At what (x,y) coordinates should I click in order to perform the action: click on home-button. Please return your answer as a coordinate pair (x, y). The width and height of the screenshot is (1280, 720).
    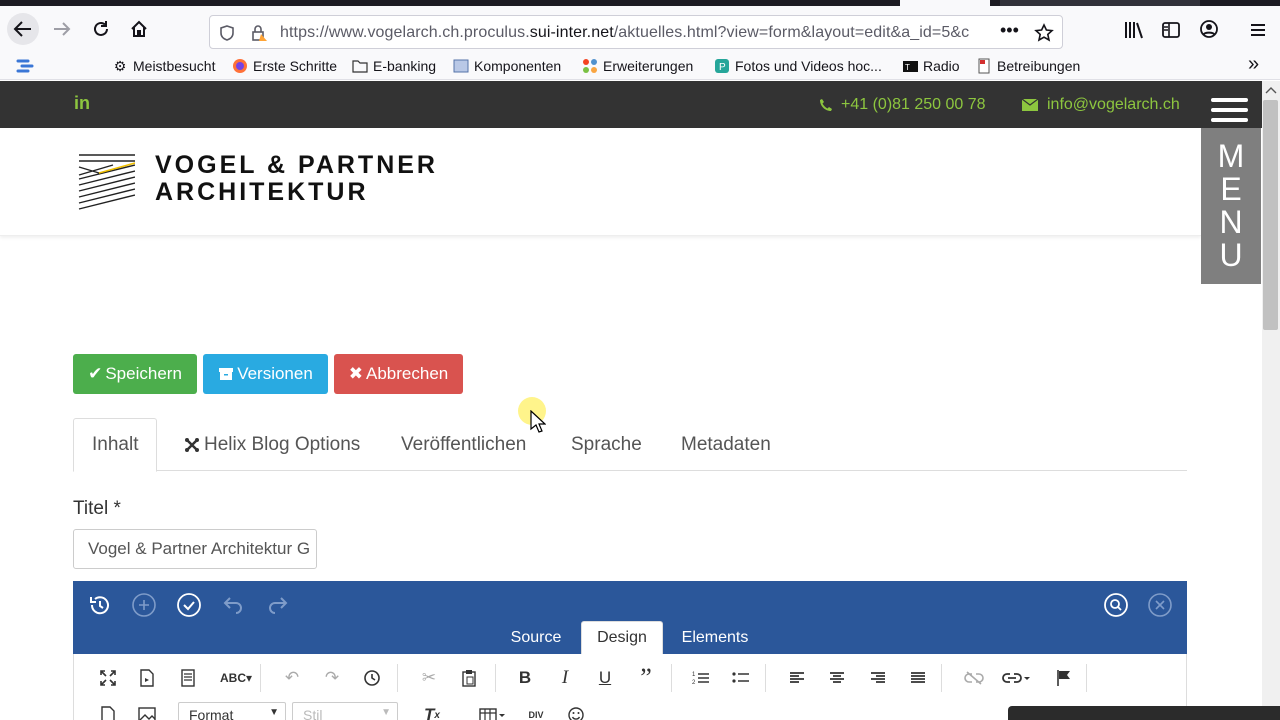
    Looking at the image, I should click on (139, 29).